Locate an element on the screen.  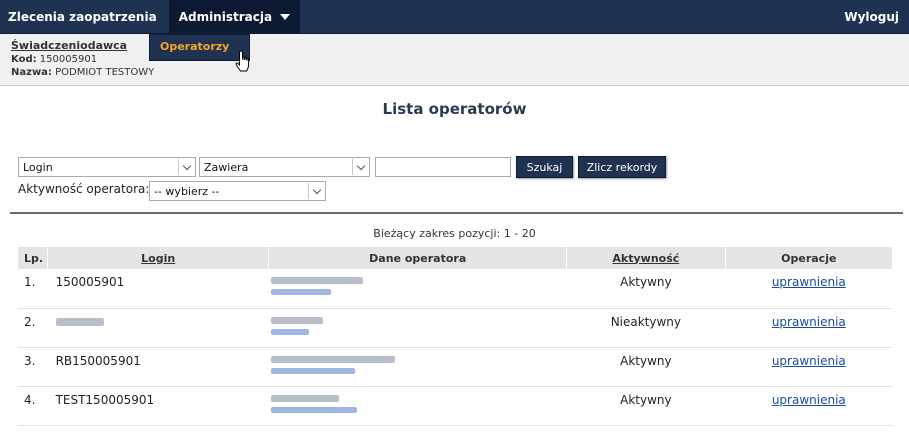
activity-label: Aktywność operatora: is located at coordinates (84, 189).